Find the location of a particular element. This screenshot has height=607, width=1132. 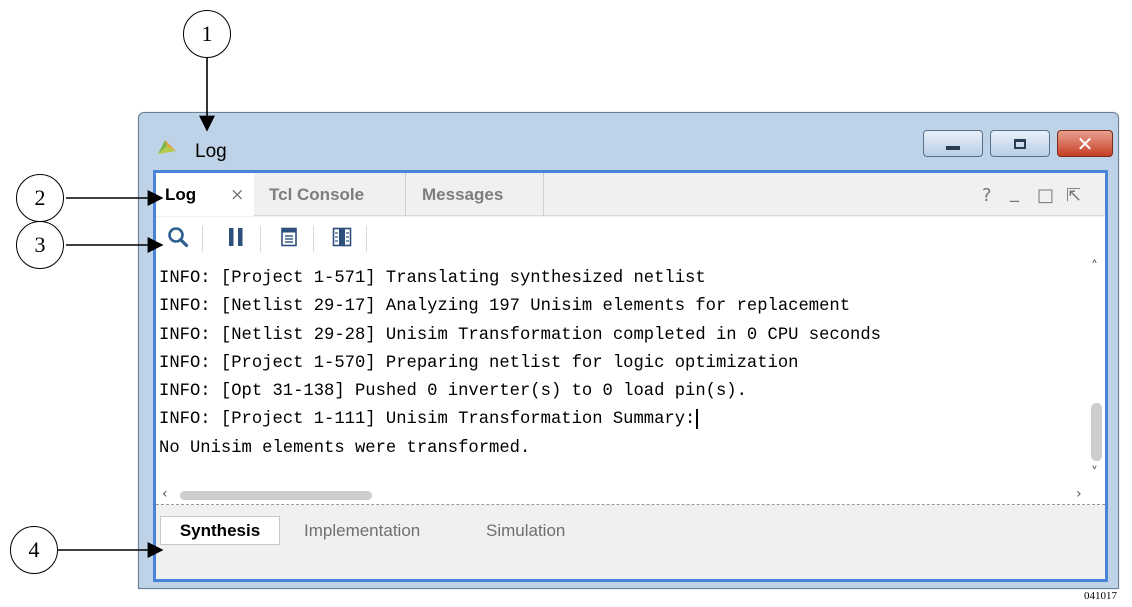

copy-button is located at coordinates (289, 237).